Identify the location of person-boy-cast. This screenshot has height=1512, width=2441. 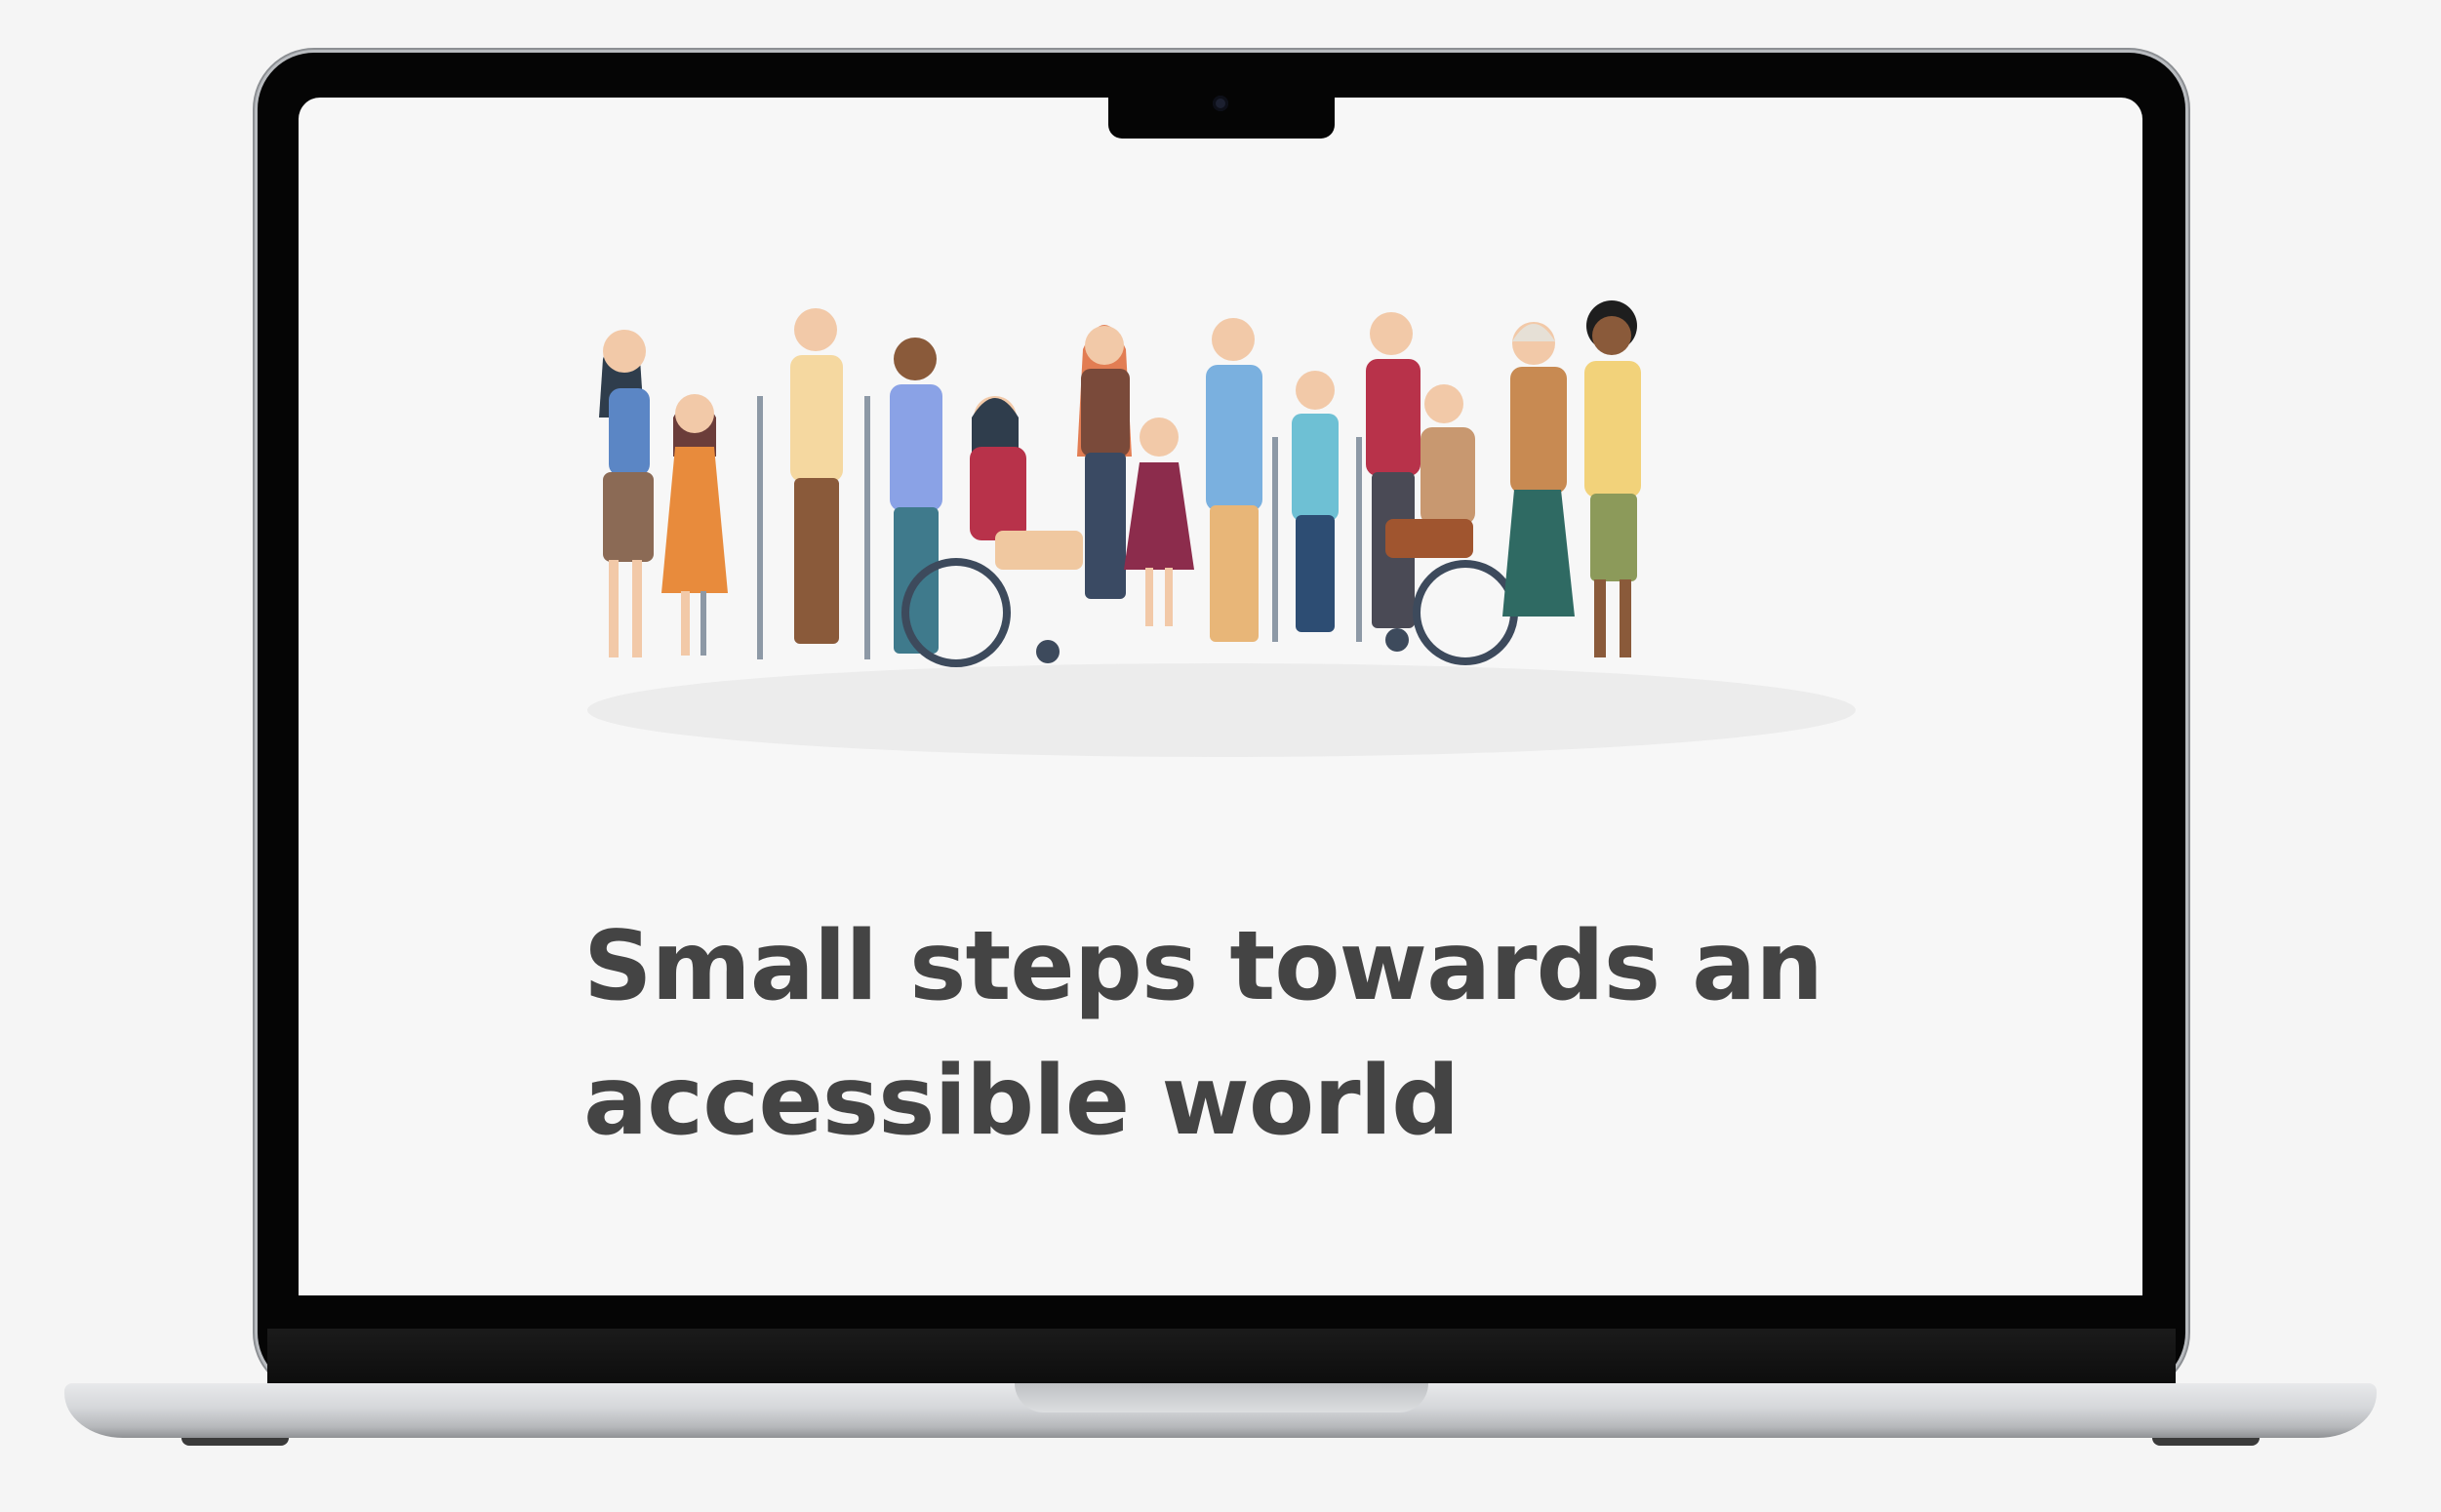
(1317, 506).